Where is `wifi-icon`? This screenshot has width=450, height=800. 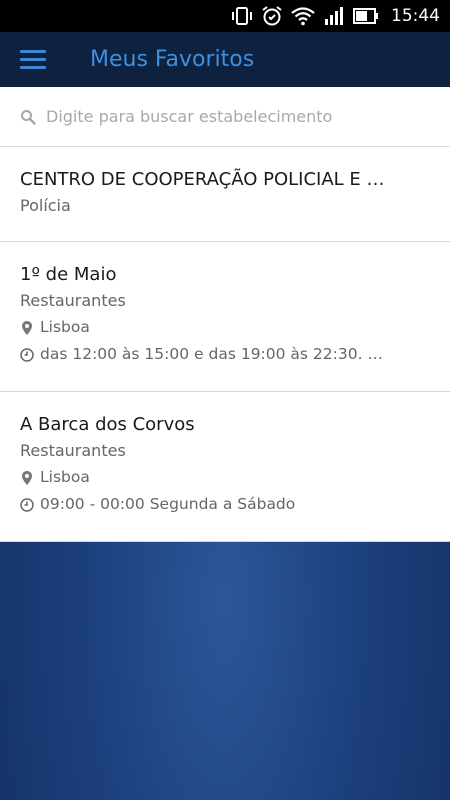 wifi-icon is located at coordinates (303, 16).